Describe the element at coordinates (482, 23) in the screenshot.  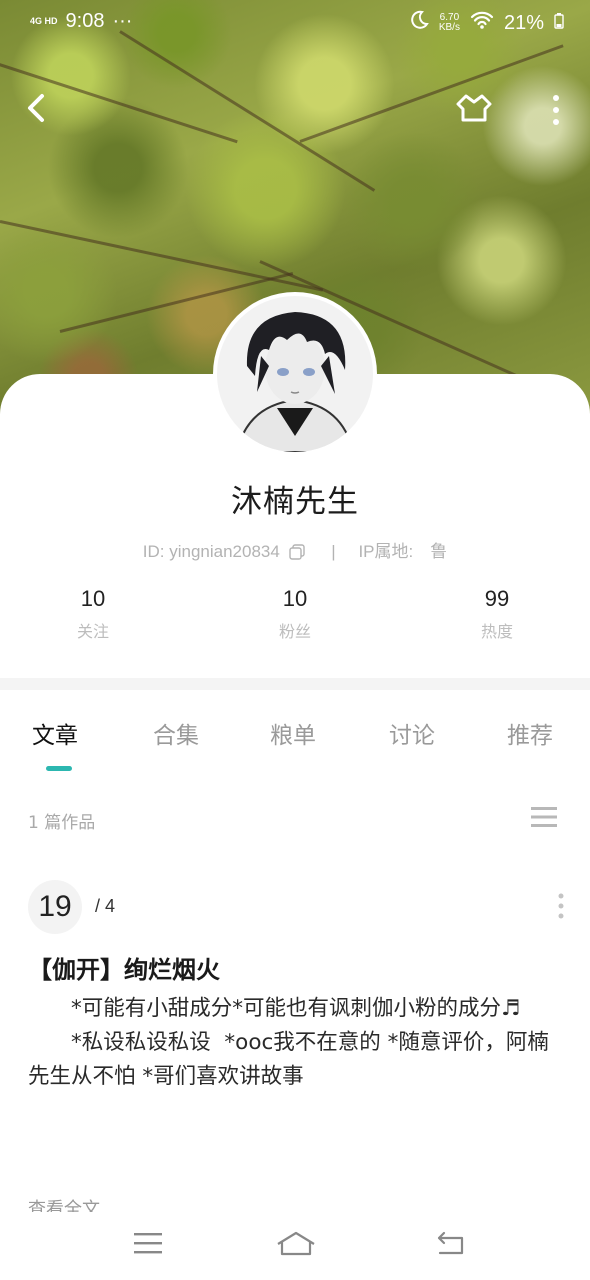
I see `wifi-icon` at that location.